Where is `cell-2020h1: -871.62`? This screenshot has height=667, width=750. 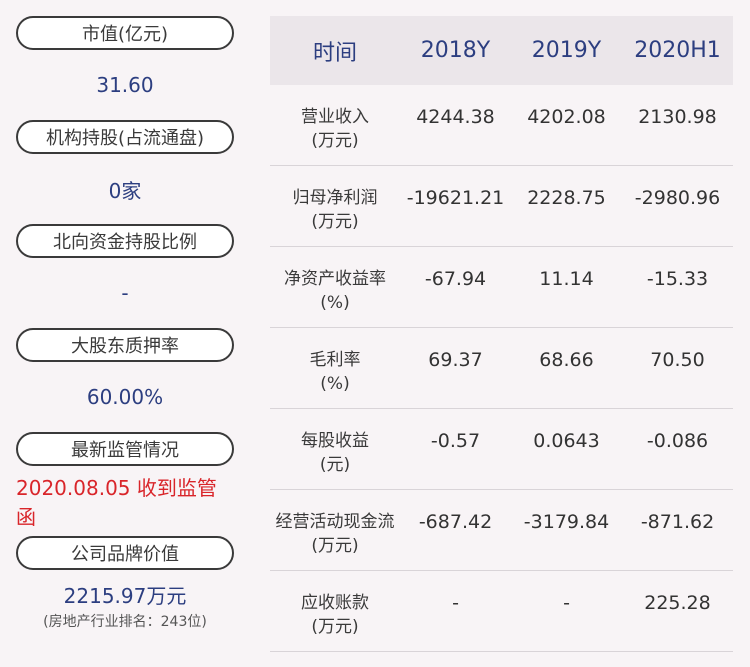
cell-2020h1: -871.62 is located at coordinates (677, 522).